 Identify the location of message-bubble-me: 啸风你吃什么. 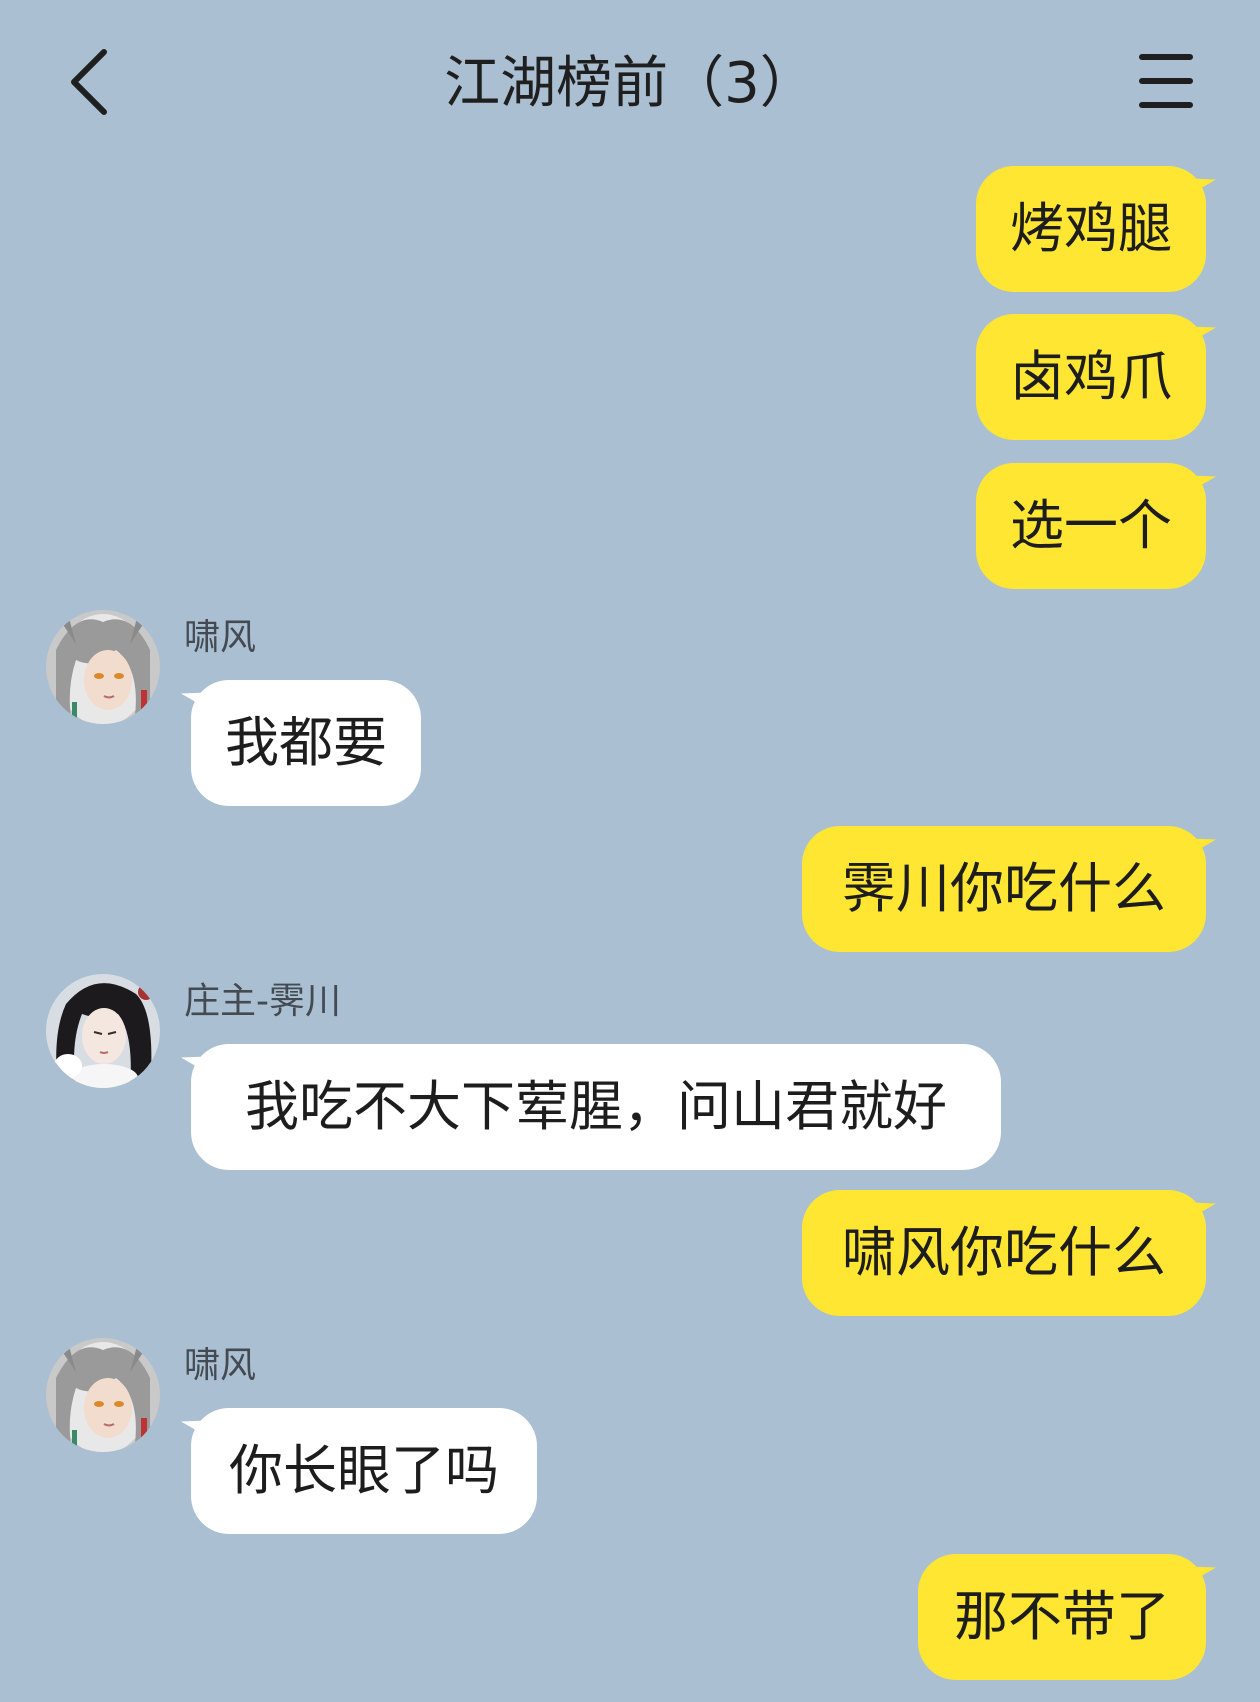
(1004, 1253).